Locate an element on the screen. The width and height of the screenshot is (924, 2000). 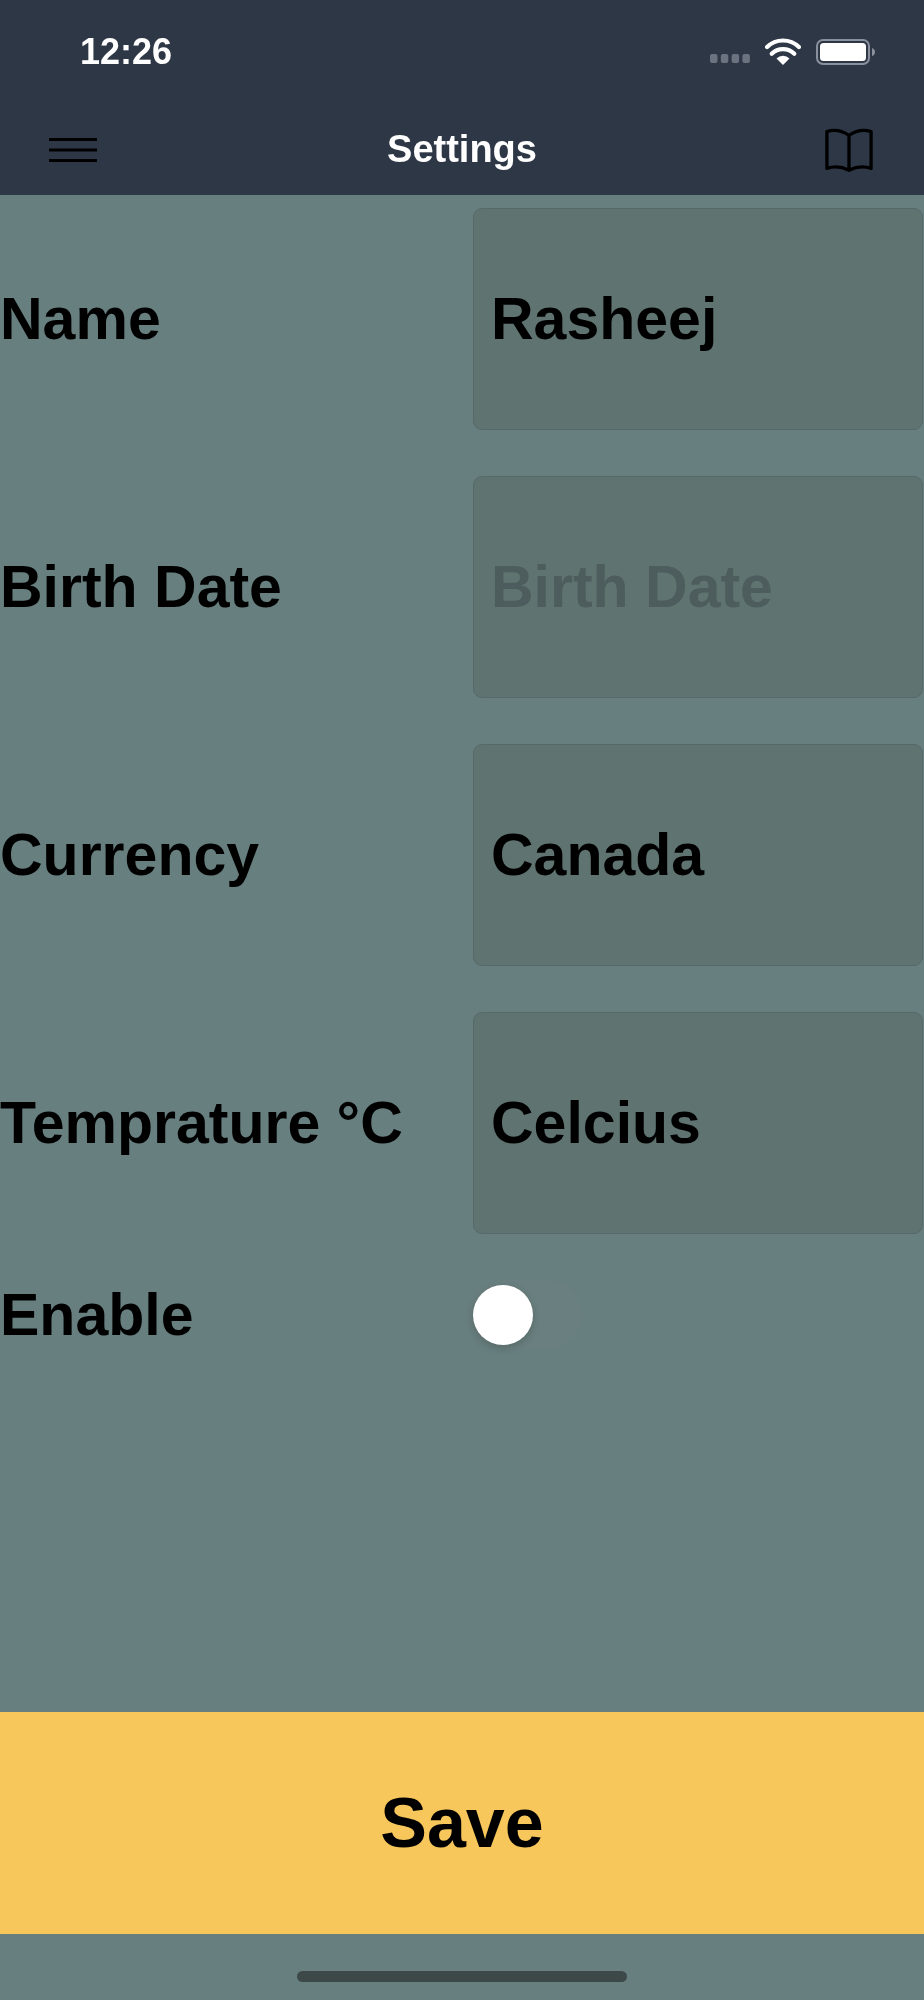
text-field: Rasheej is located at coordinates (698, 319).